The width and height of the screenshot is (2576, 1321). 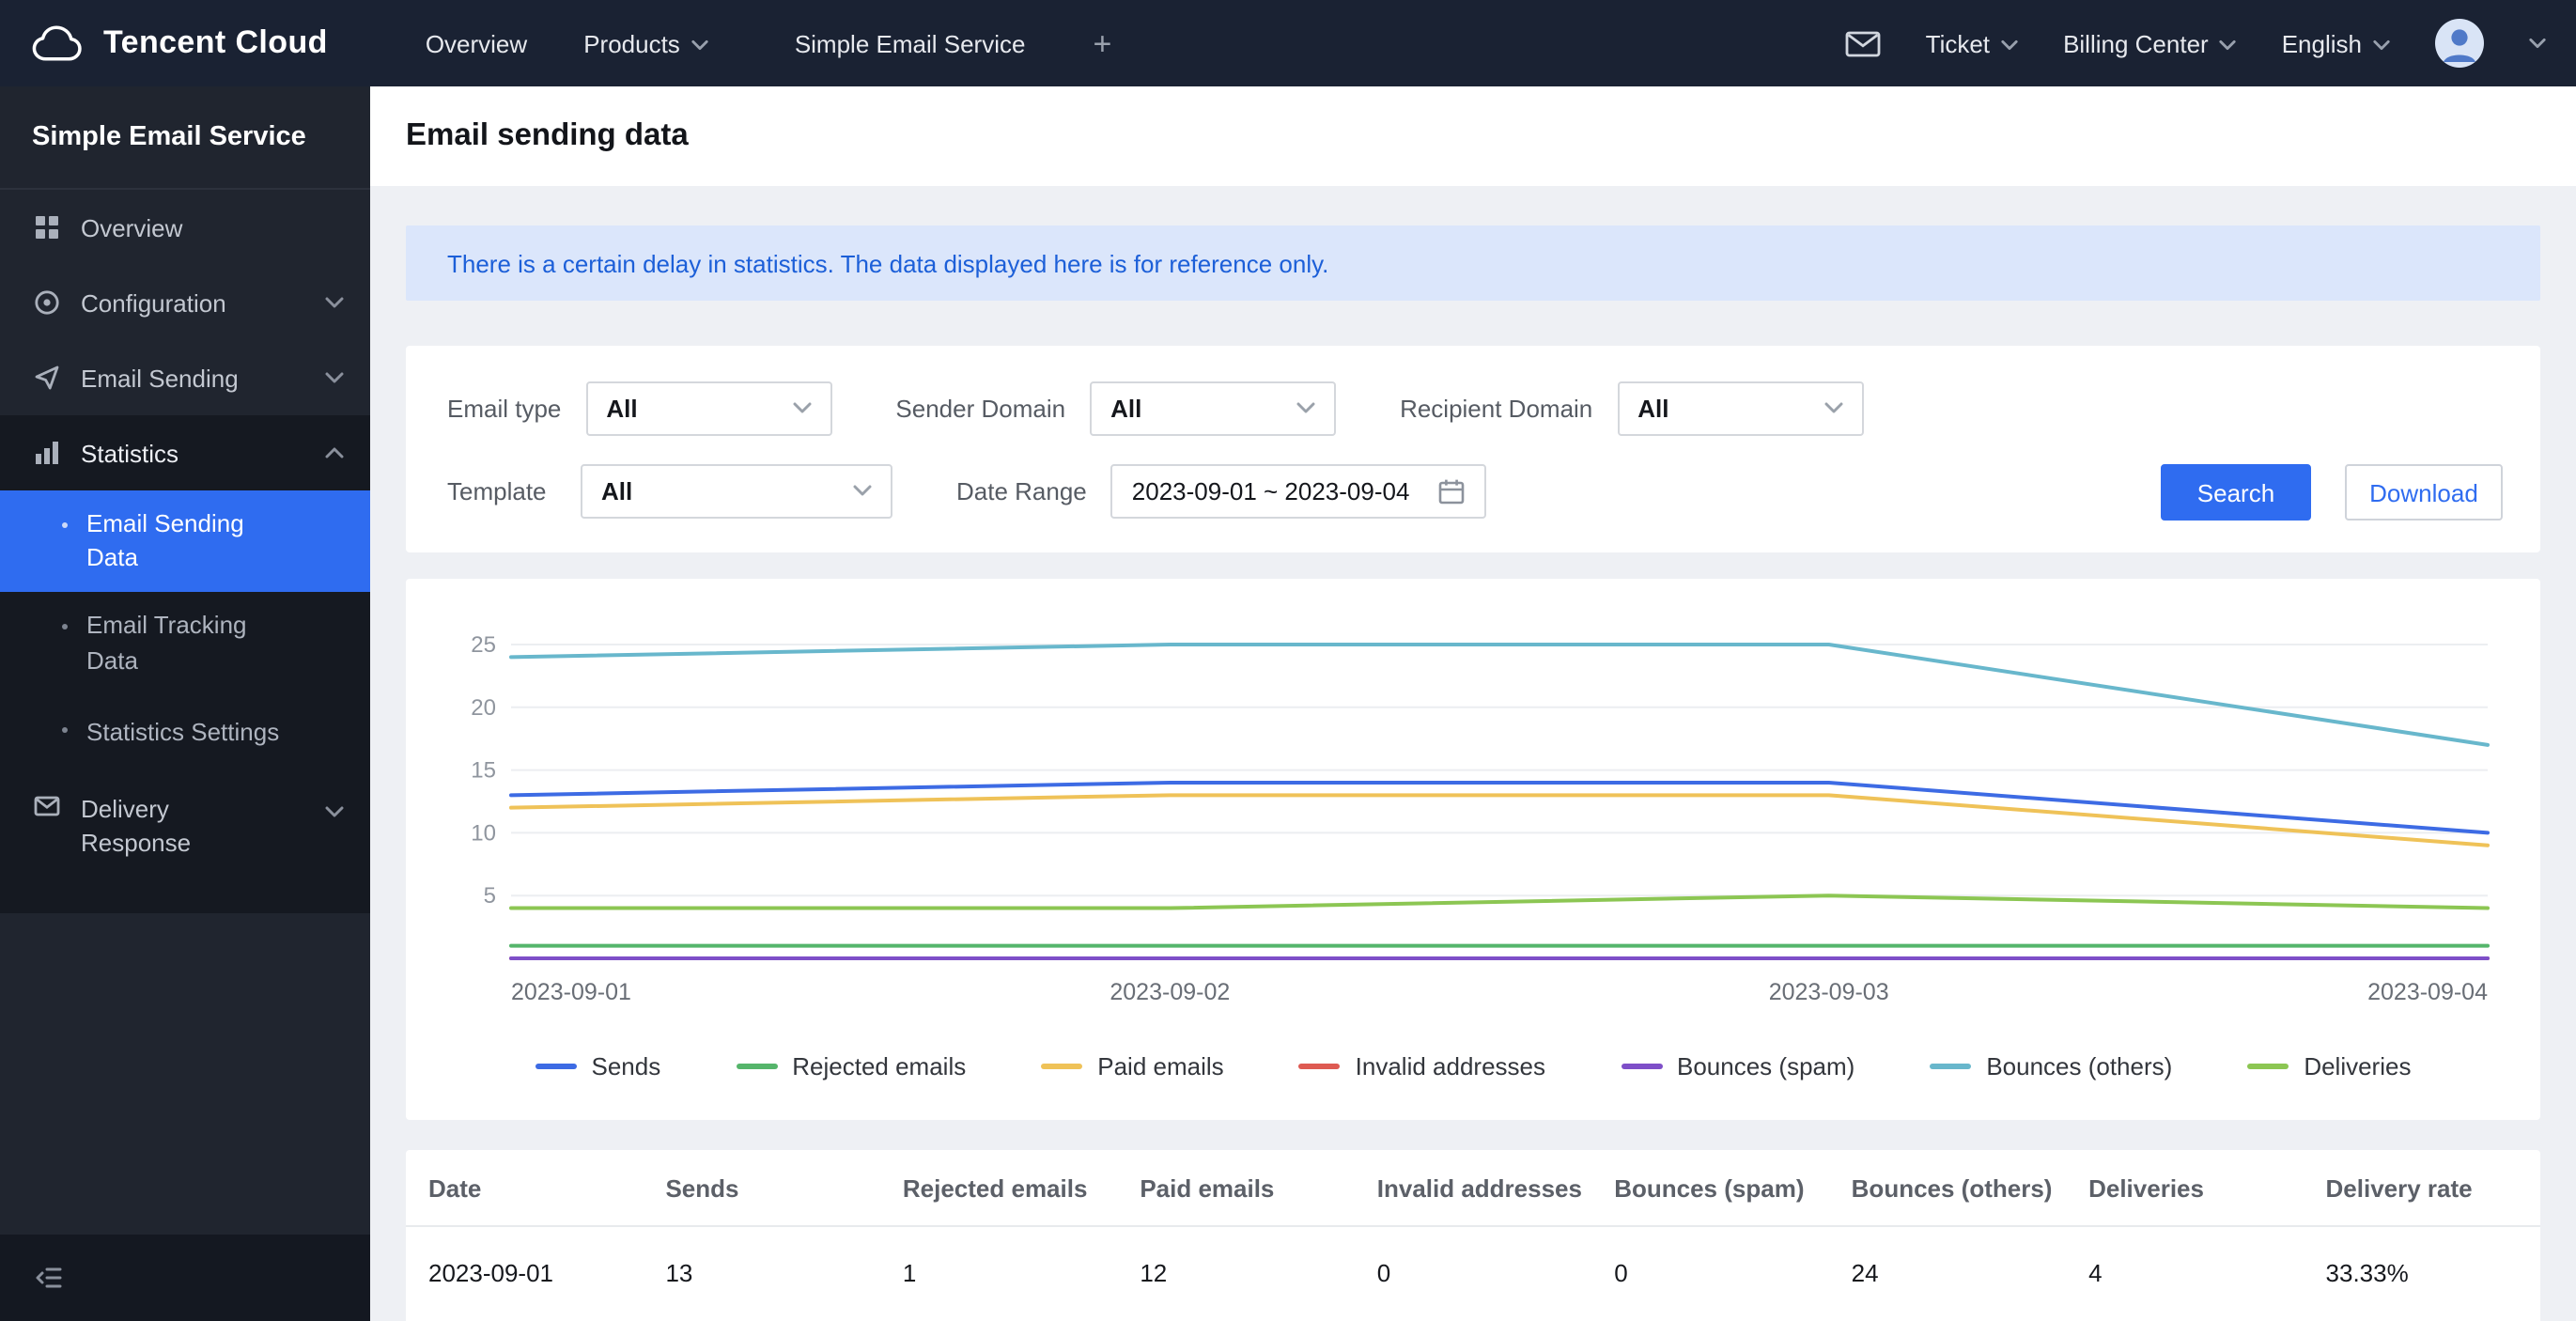 I want to click on sidebar-item-statistics: Statistics, so click(x=185, y=453).